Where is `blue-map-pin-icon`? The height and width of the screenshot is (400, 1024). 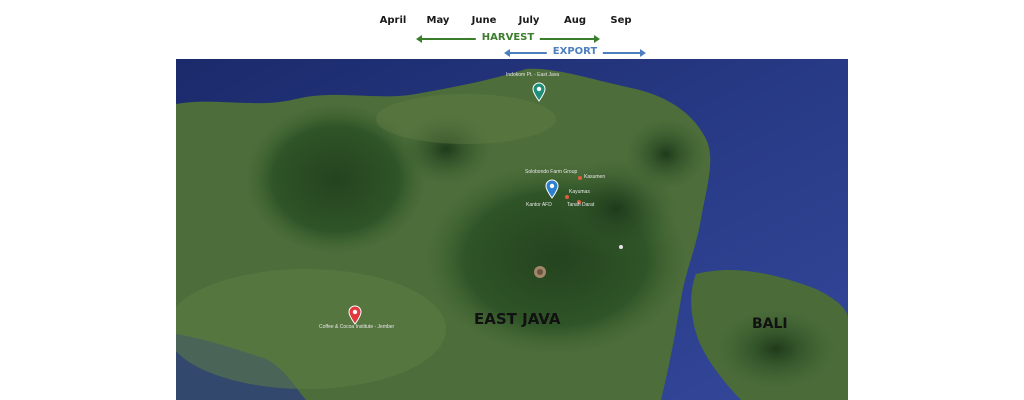
blue-map-pin-icon is located at coordinates (552, 189).